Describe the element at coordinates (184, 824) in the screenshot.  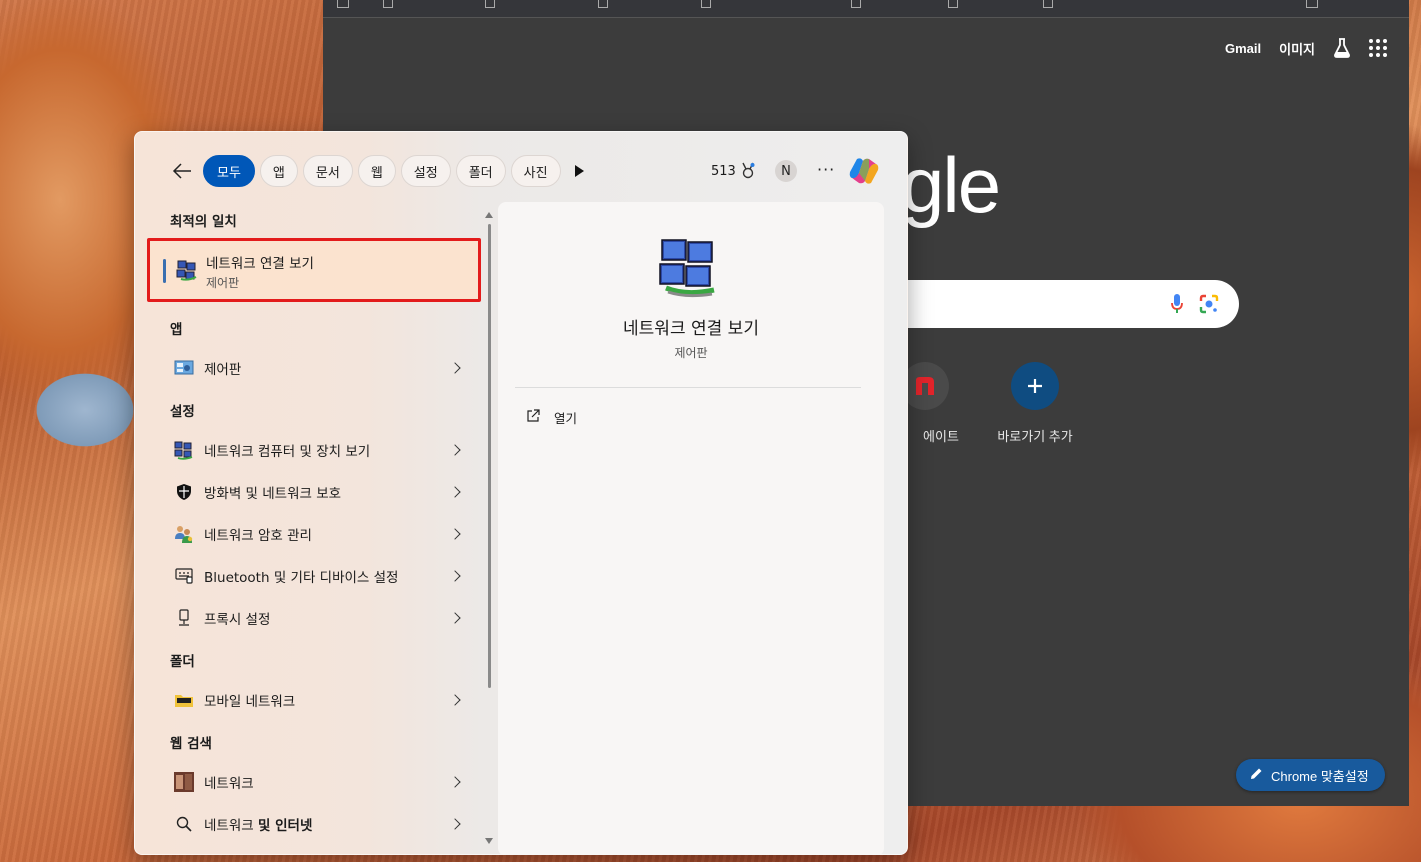
I see `search-icon` at that location.